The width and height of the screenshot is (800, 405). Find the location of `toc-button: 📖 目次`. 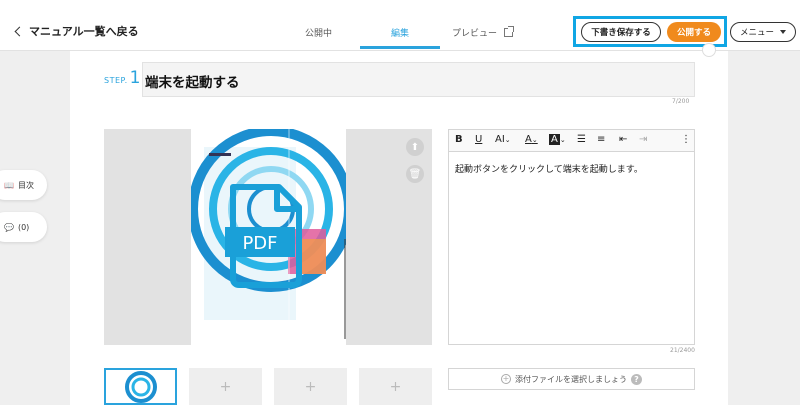

toc-button: 📖 目次 is located at coordinates (23, 185).